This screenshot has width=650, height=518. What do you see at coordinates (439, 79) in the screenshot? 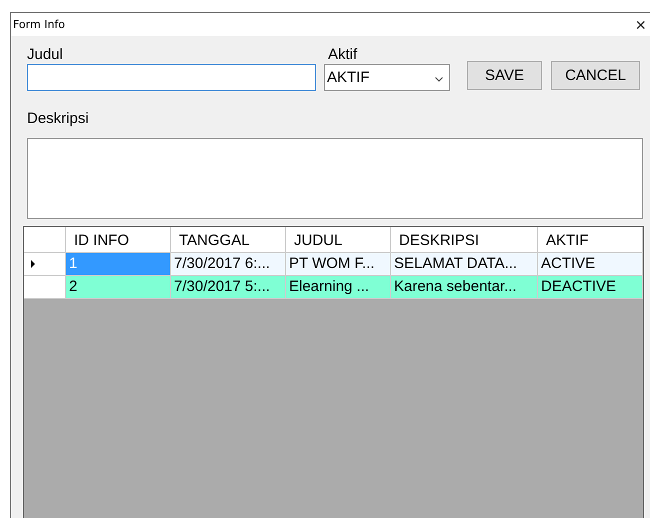
I see `caret-icon` at bounding box center [439, 79].